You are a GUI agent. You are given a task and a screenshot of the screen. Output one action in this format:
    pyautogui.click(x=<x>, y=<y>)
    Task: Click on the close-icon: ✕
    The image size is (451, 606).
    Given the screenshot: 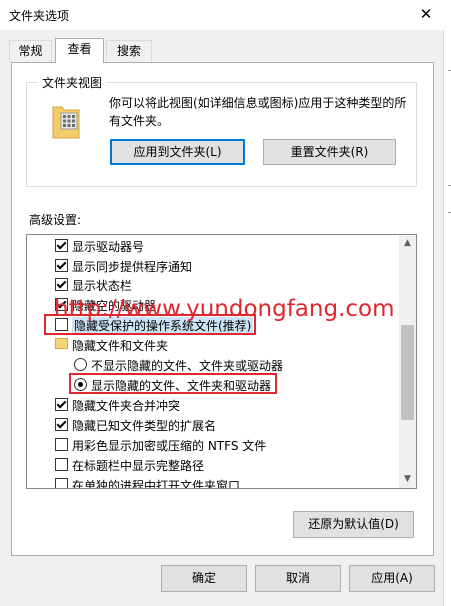 What is the action you would take?
    pyautogui.click(x=426, y=15)
    